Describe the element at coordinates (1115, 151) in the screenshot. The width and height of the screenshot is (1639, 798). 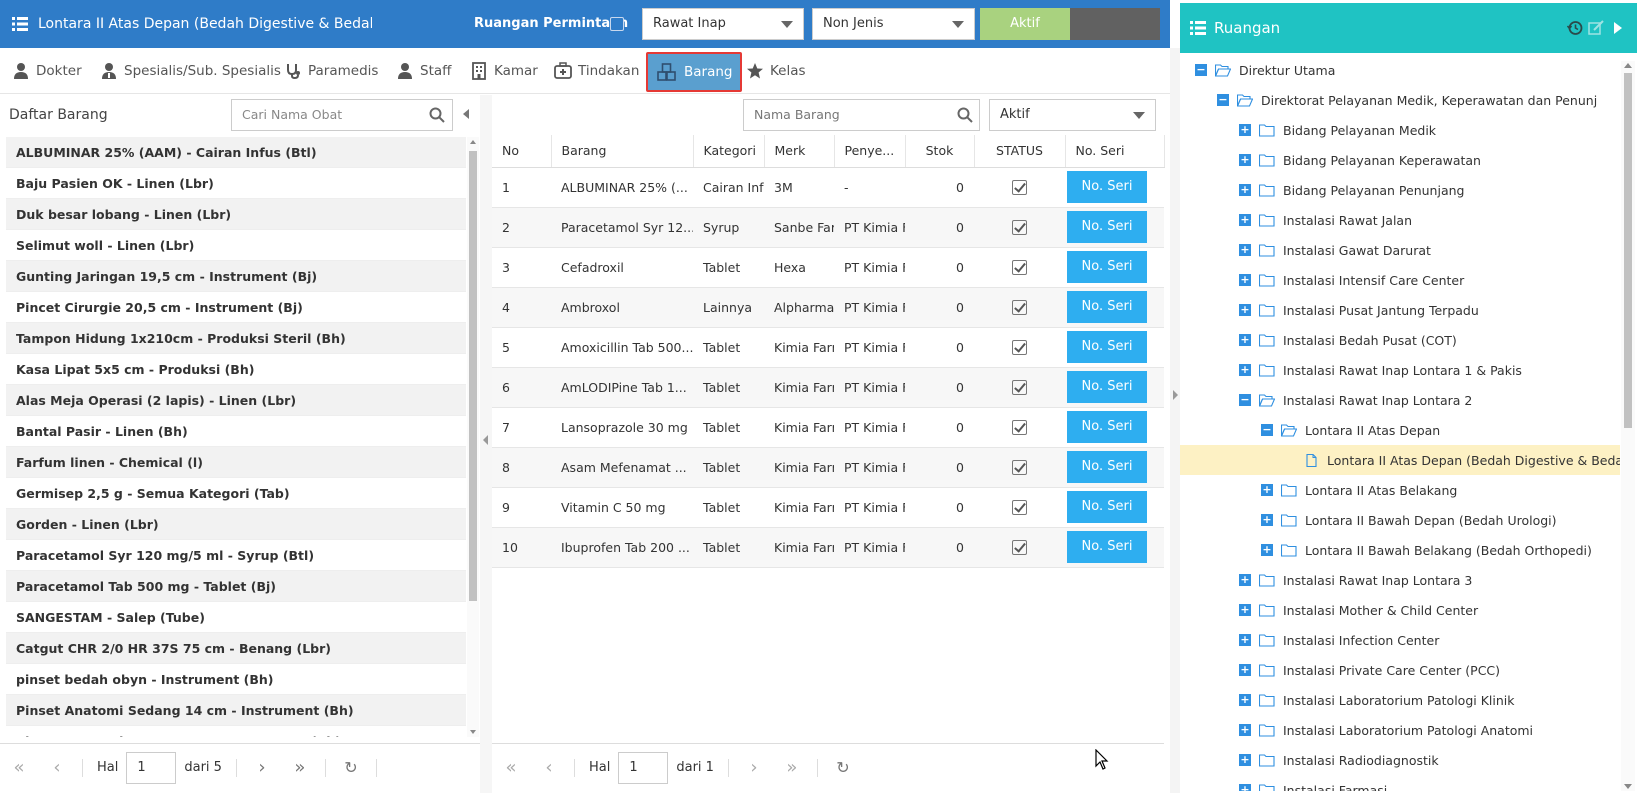
I see `column-header: No. Seri` at that location.